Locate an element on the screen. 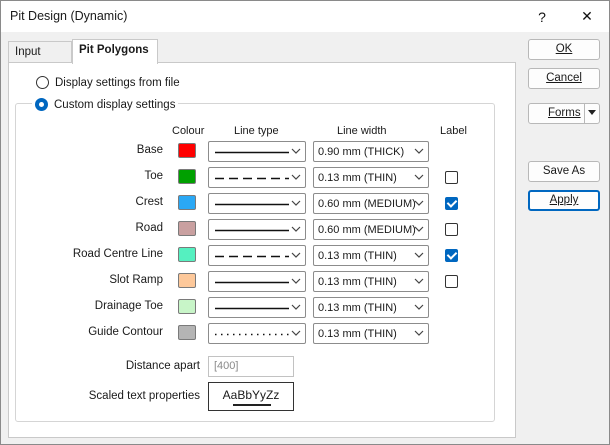  forms-label: Forms is located at coordinates (564, 113).